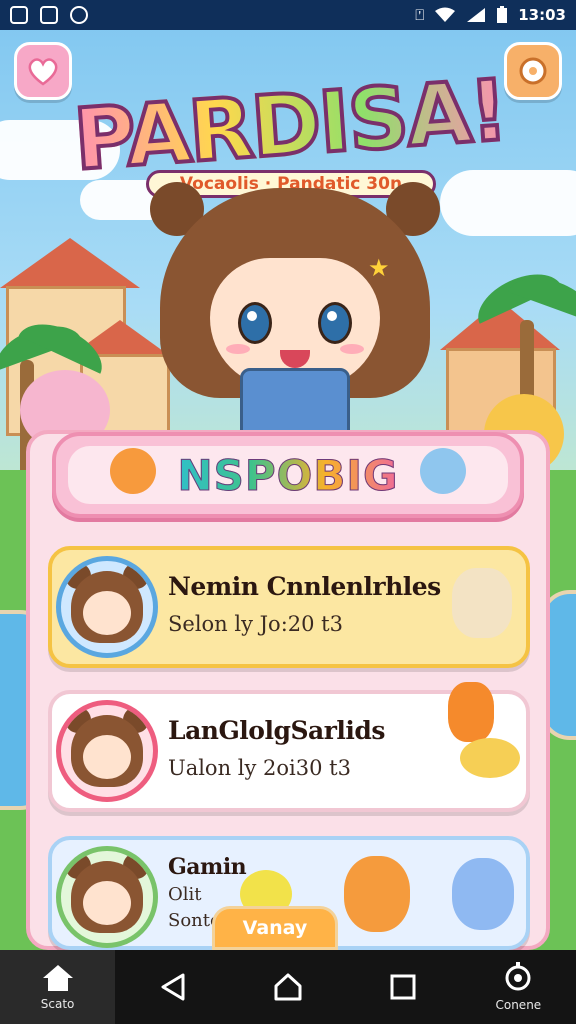  What do you see at coordinates (379, 268) in the screenshot?
I see `star-icon: ★` at bounding box center [379, 268].